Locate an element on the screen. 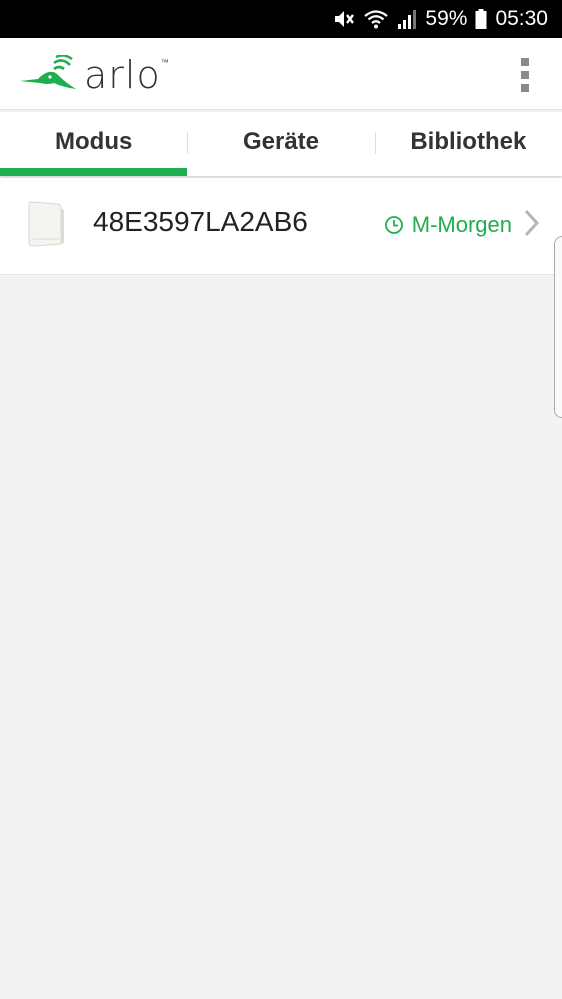  tab-label: Modus is located at coordinates (94, 141).